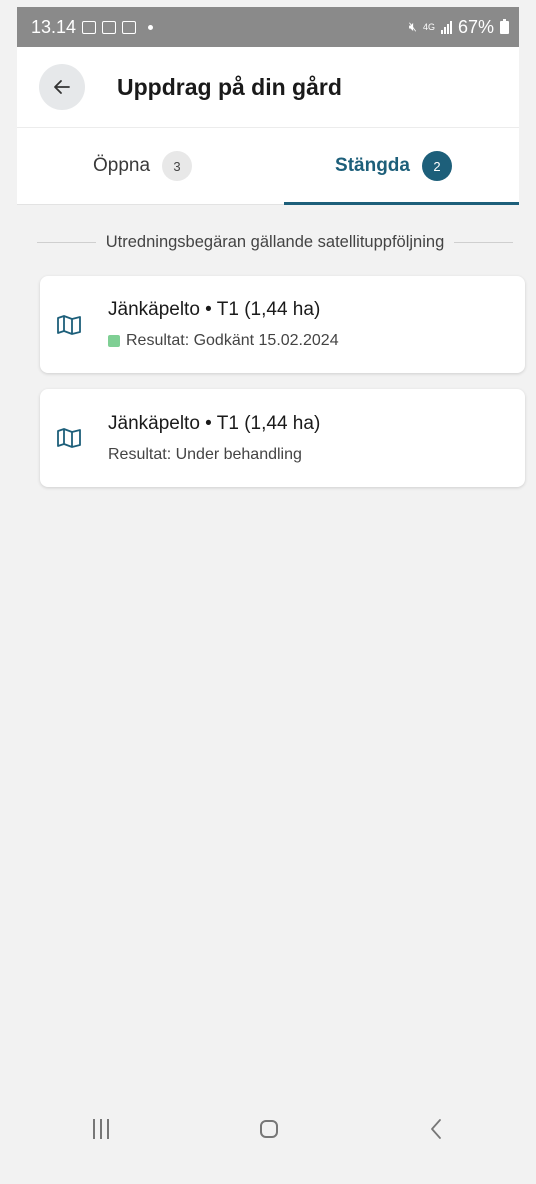  I want to click on tab-closed-label: Stängda, so click(372, 165).